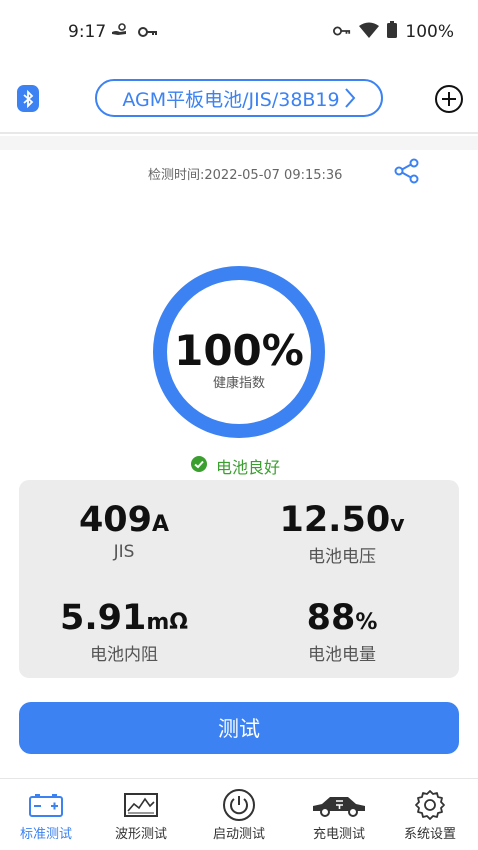 Image resolution: width=478 pixels, height=850 pixels. I want to click on chevron-right-icon, so click(350, 98).